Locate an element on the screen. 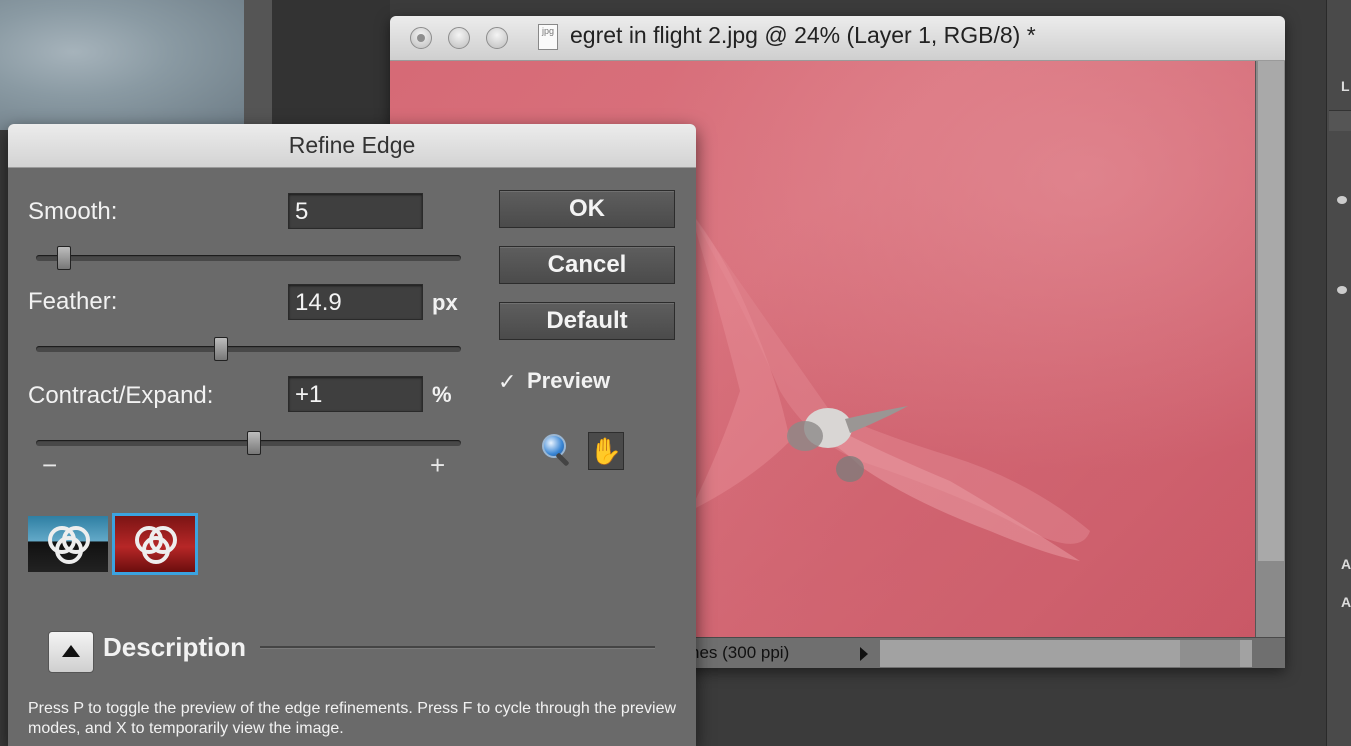  contract-expand-label: Contract/Expand: is located at coordinates (121, 395).